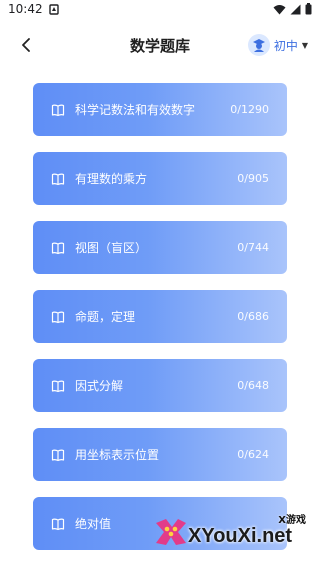 This screenshot has height=569, width=320. Describe the element at coordinates (53, 9) in the screenshot. I see `notification-icon` at that location.